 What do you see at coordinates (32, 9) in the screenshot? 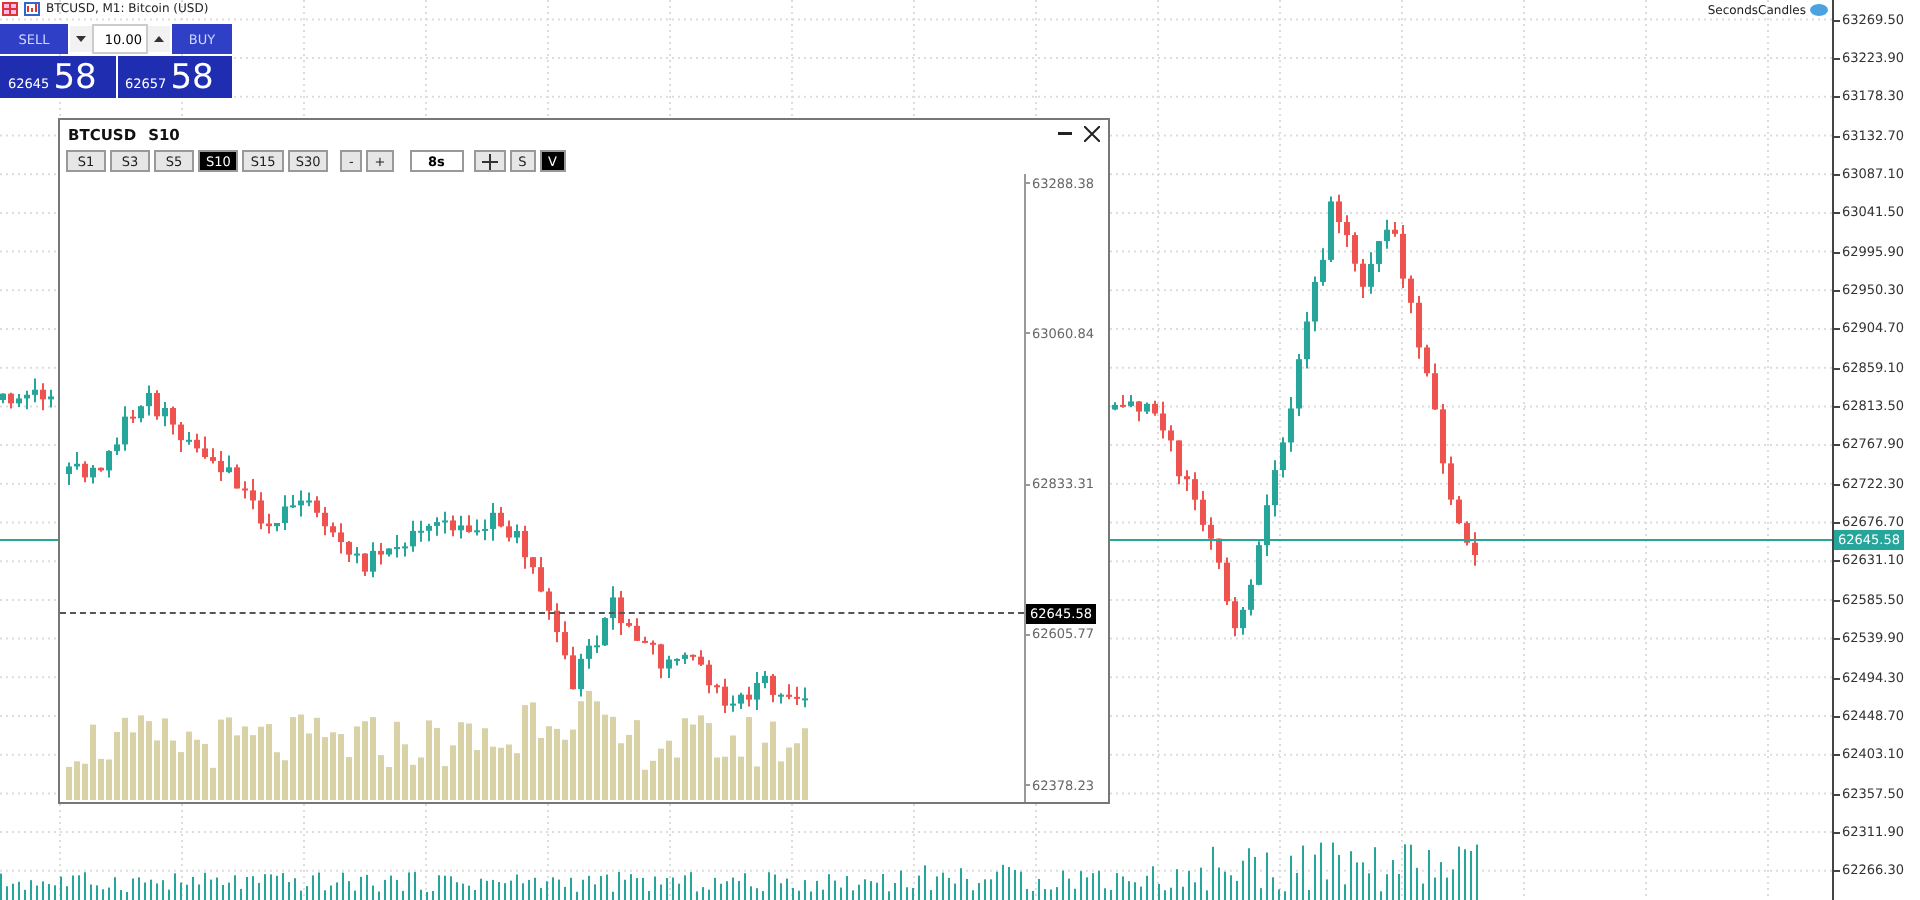
I see `chart-icon` at bounding box center [32, 9].